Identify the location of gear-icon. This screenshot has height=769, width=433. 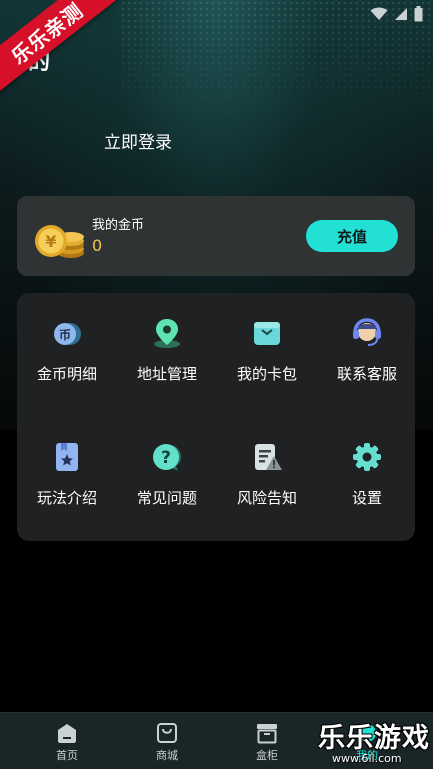
(367, 457).